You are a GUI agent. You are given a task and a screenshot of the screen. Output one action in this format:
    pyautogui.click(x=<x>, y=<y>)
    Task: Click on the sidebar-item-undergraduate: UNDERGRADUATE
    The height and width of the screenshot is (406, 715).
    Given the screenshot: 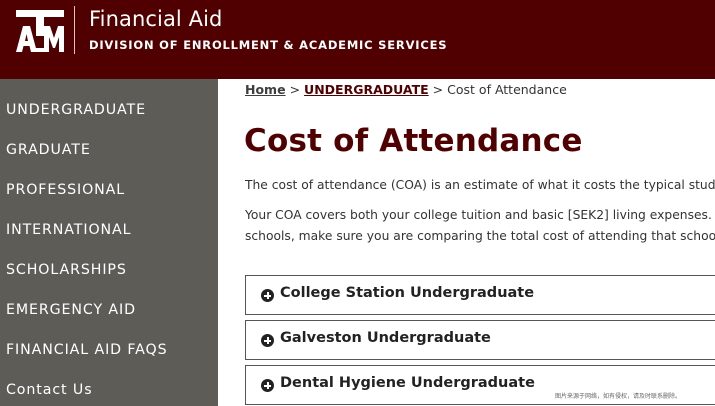 What is the action you would take?
    pyautogui.click(x=76, y=110)
    